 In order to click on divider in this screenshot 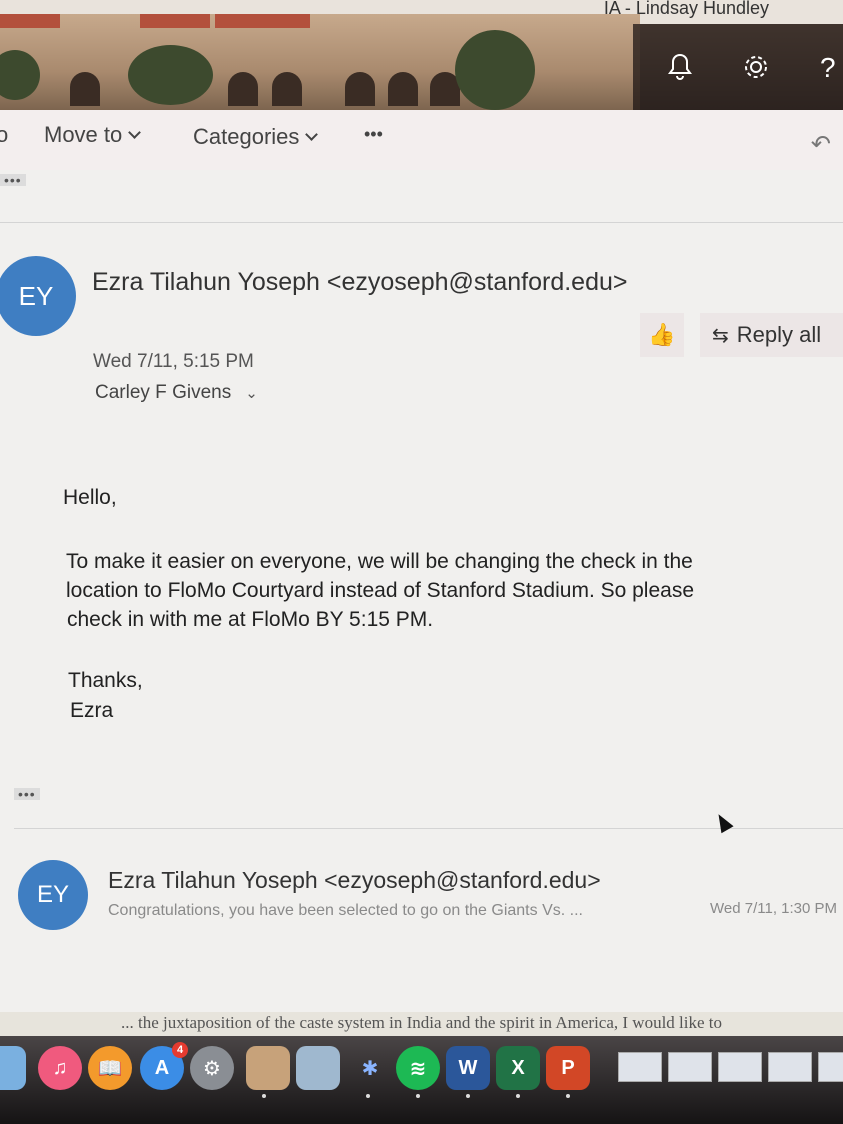, I will do `click(421, 222)`.